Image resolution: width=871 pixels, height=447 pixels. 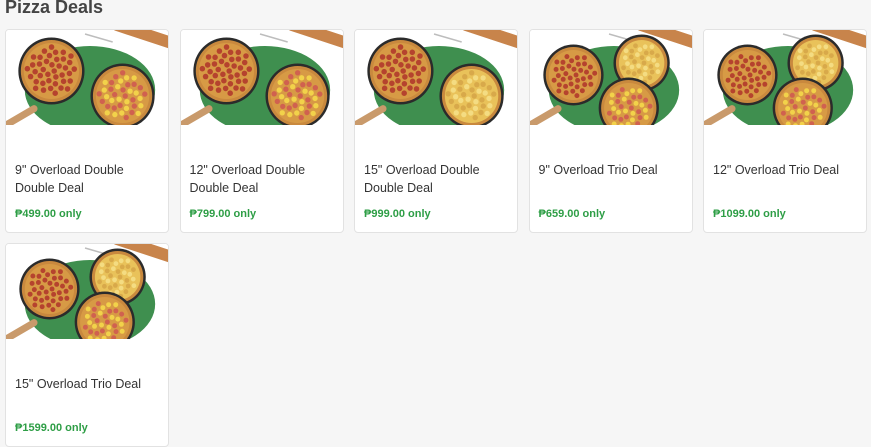 I want to click on deal-price: ₱499.00 only, so click(x=48, y=214).